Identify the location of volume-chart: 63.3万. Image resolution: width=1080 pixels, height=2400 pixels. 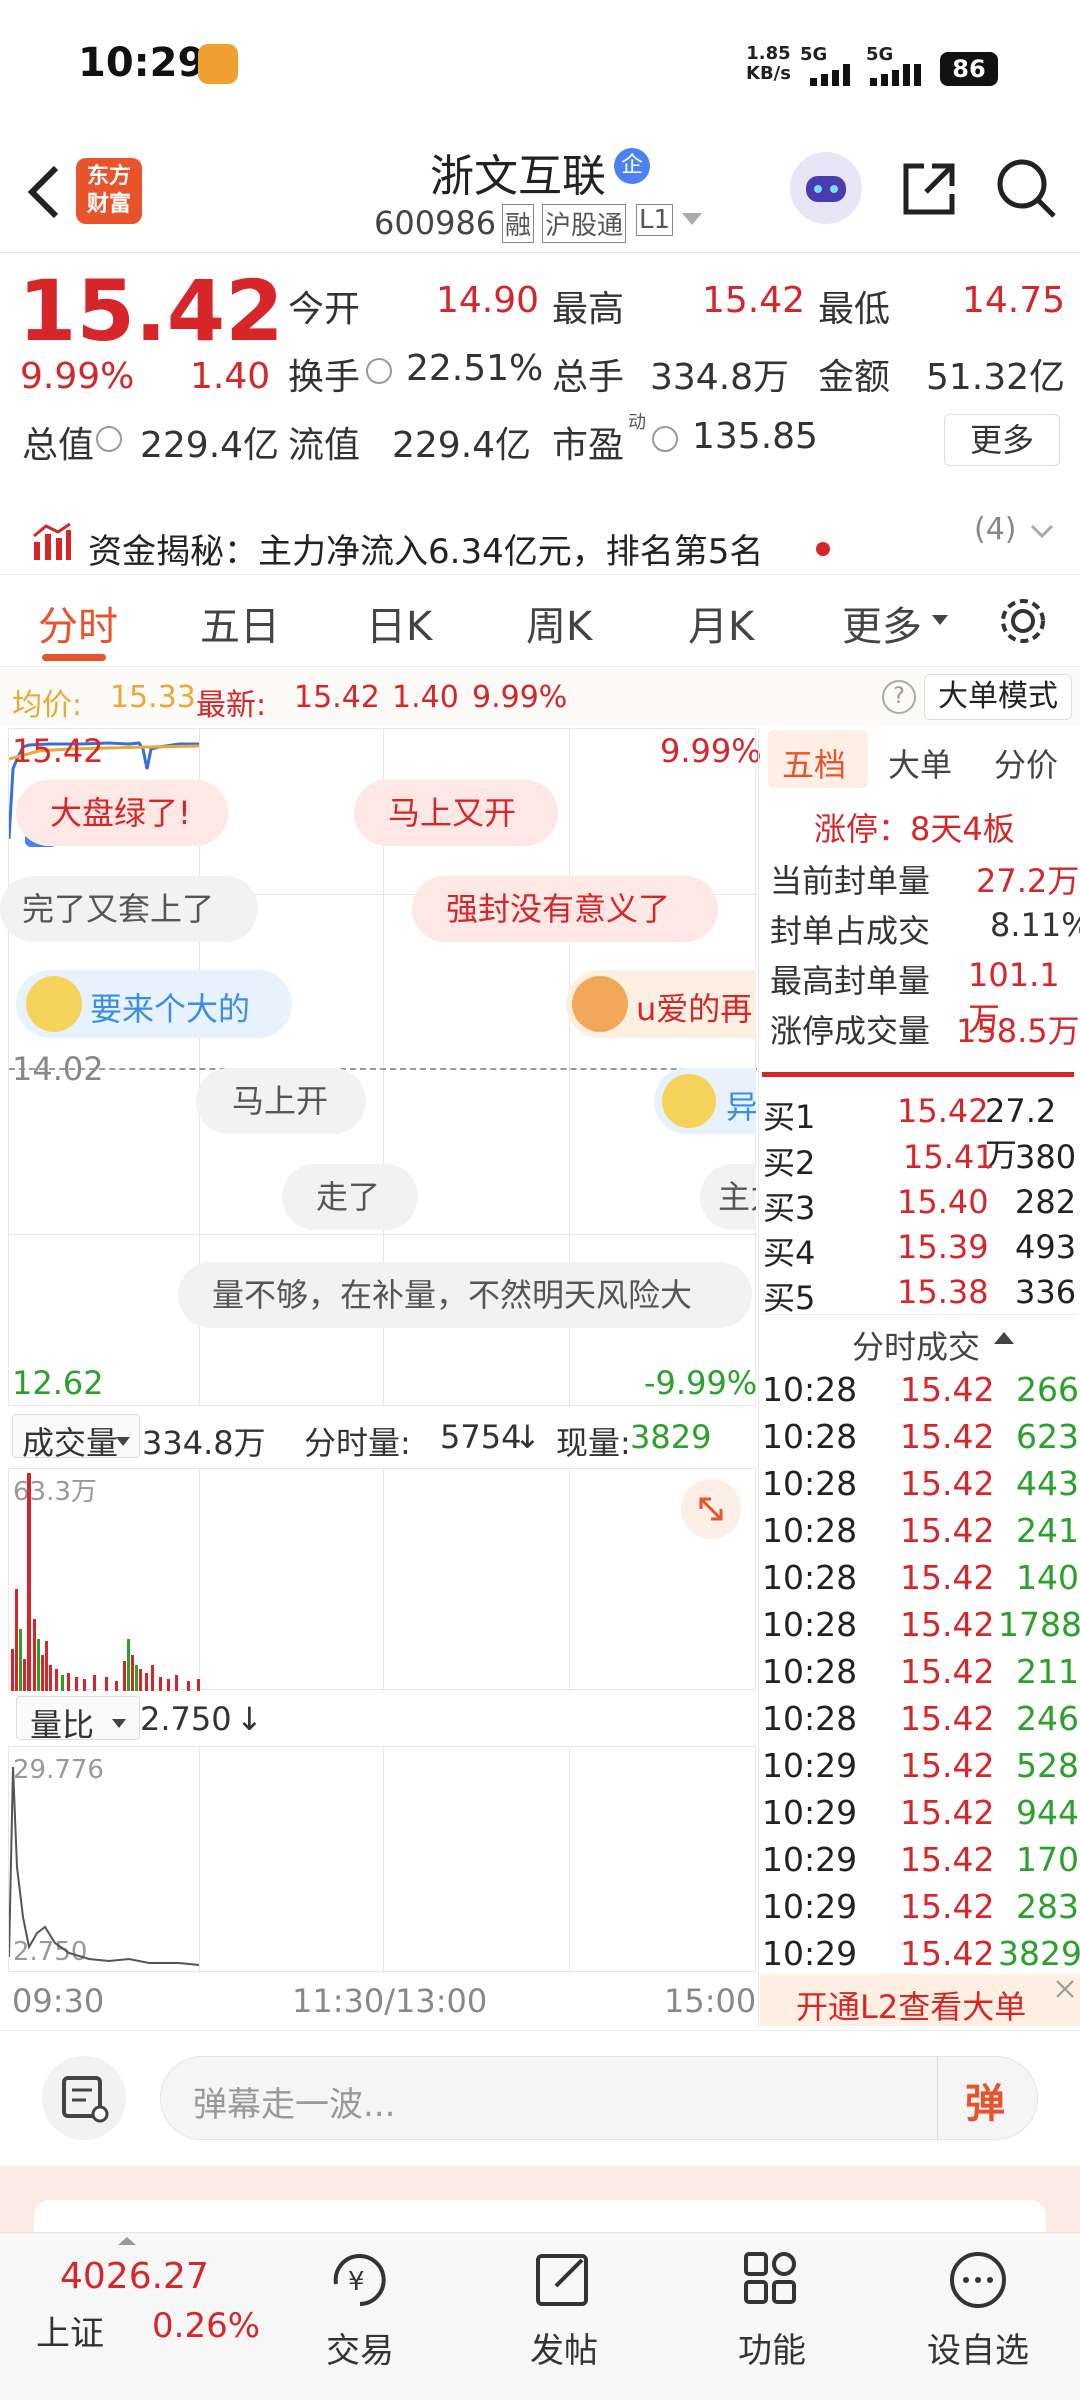
(382, 1579).